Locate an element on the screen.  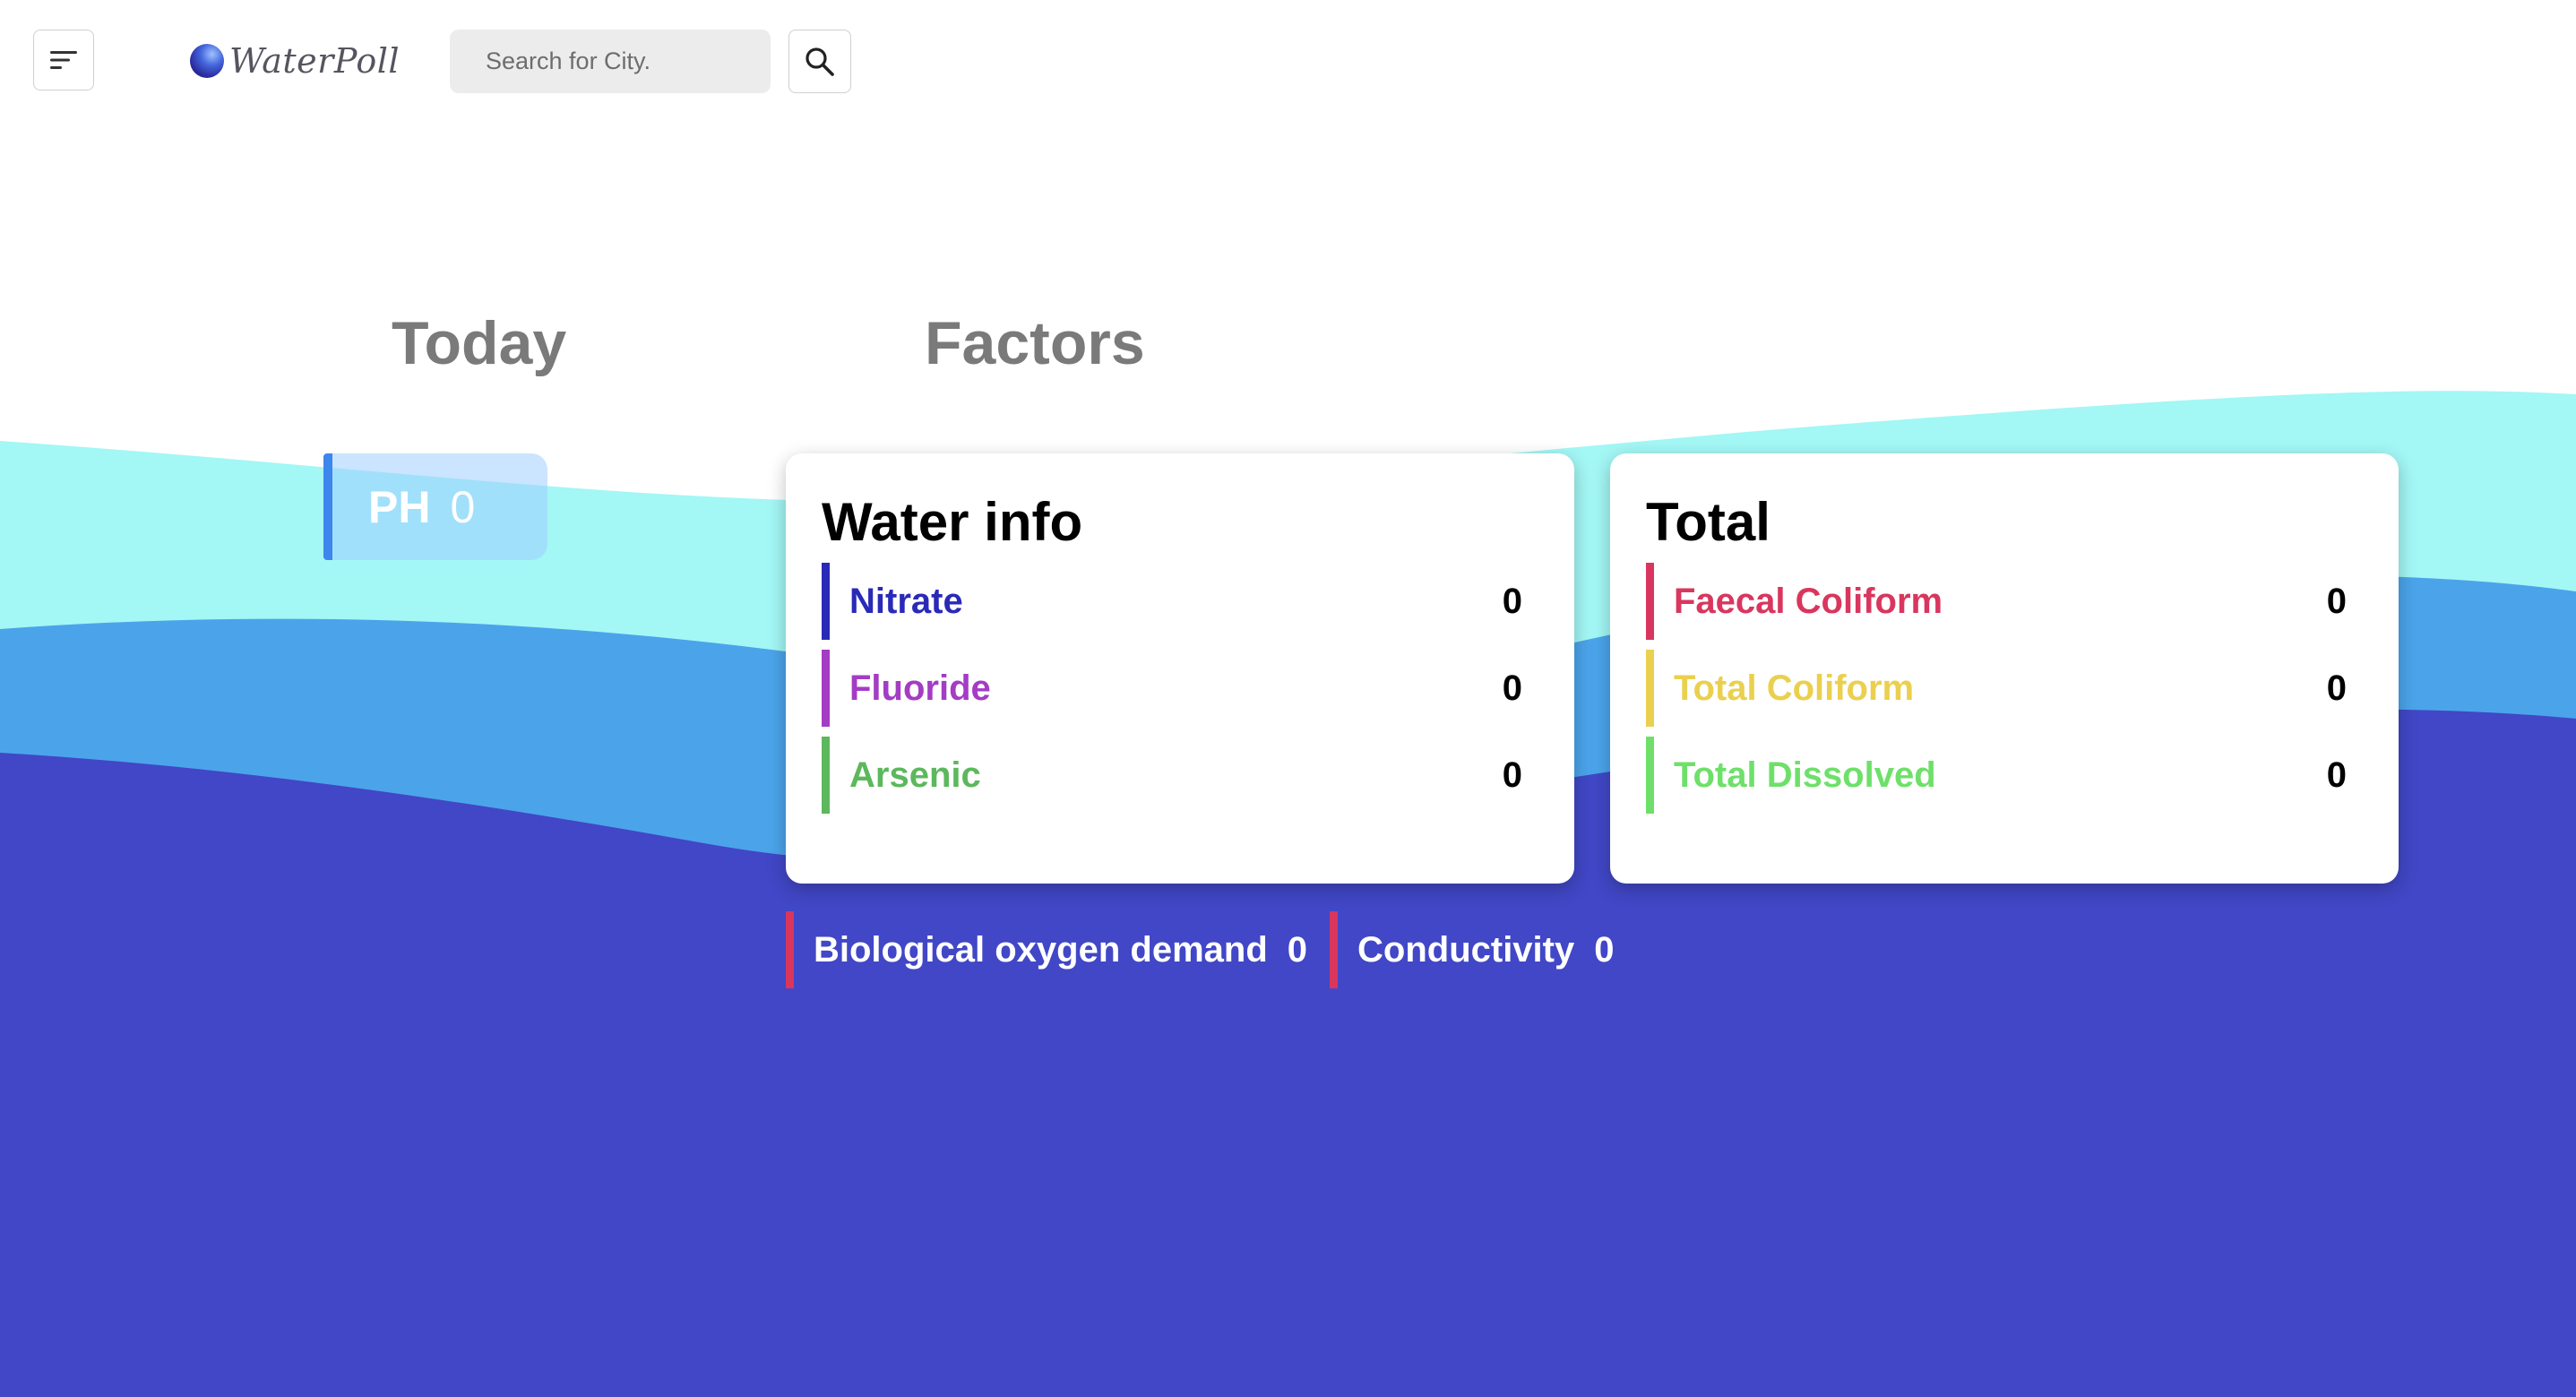
fluoride-value: 0 is located at coordinates (1512, 688).